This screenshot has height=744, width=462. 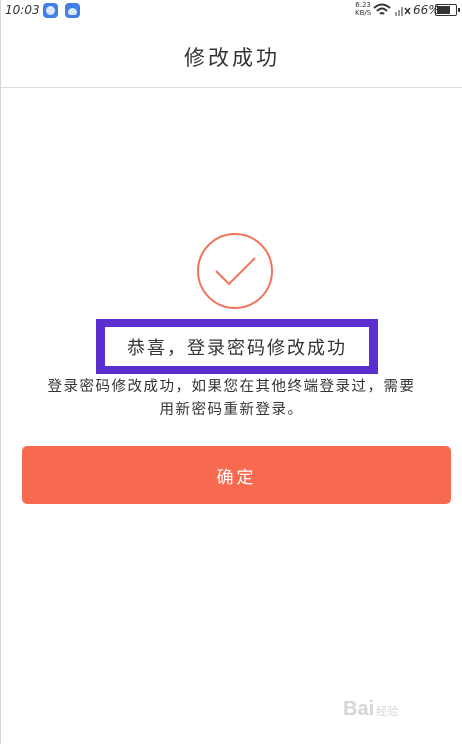 I want to click on network-speed: 6.23 KB/S, so click(x=363, y=9).